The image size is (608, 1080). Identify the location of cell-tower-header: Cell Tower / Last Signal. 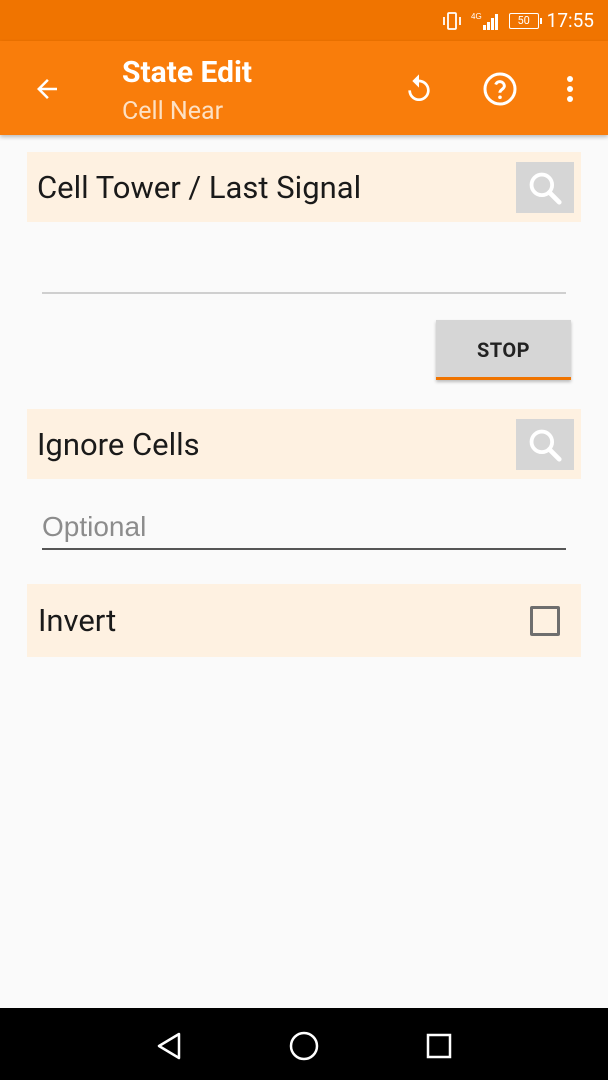
(304, 187).